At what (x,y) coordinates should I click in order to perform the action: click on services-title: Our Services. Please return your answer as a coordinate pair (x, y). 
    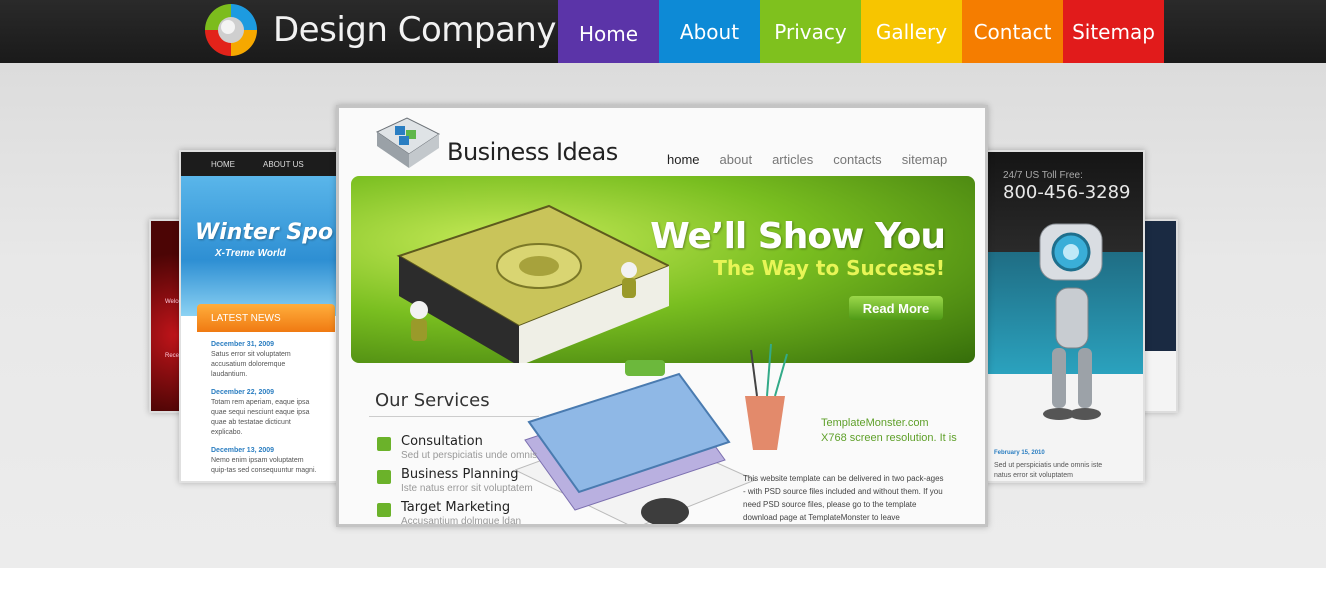
    Looking at the image, I should click on (432, 400).